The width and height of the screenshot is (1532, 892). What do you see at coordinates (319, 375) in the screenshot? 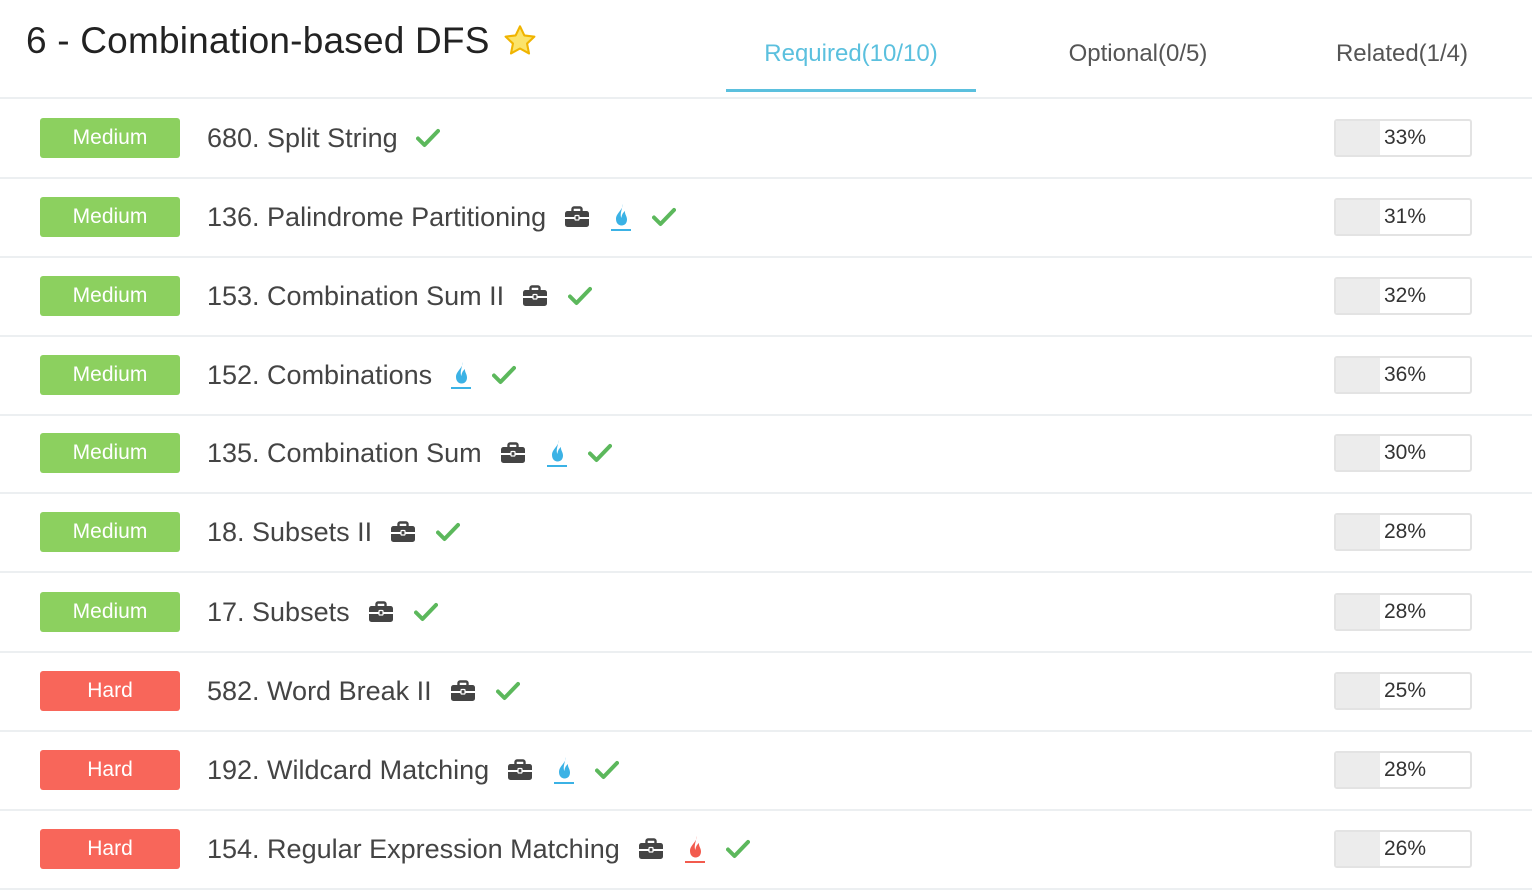
I see `problem-title-link: 152. Combinations` at bounding box center [319, 375].